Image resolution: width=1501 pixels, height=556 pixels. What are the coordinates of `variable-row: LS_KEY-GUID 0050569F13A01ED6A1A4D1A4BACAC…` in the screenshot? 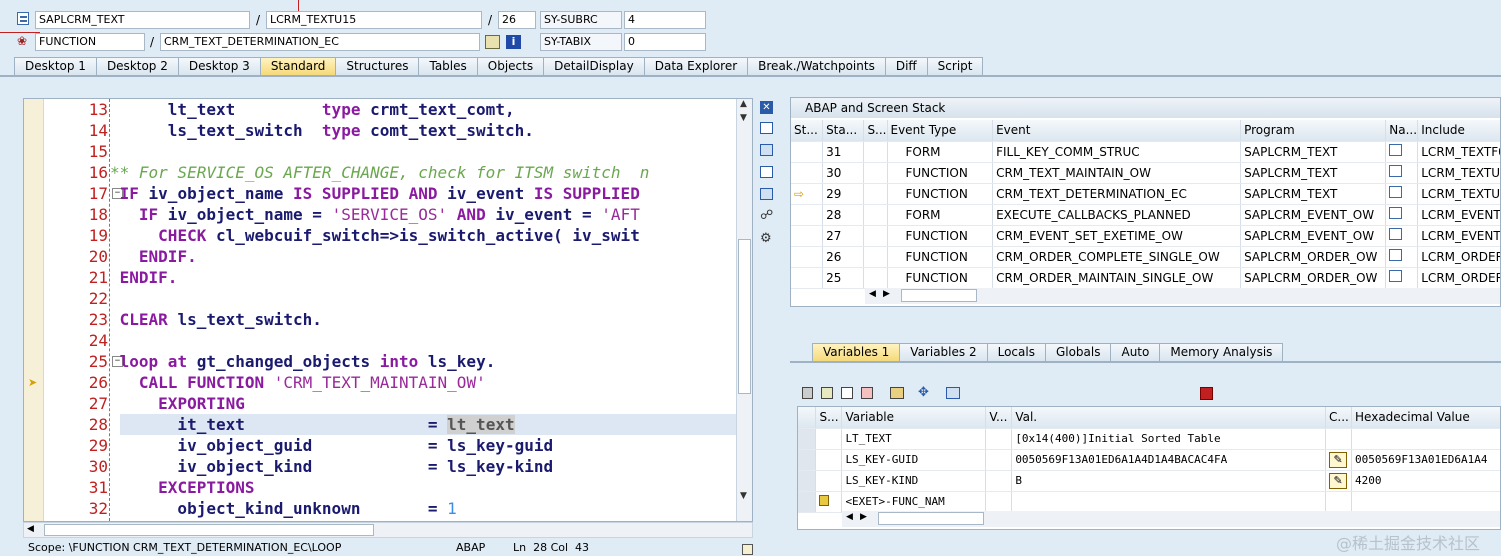 It's located at (1149, 460).